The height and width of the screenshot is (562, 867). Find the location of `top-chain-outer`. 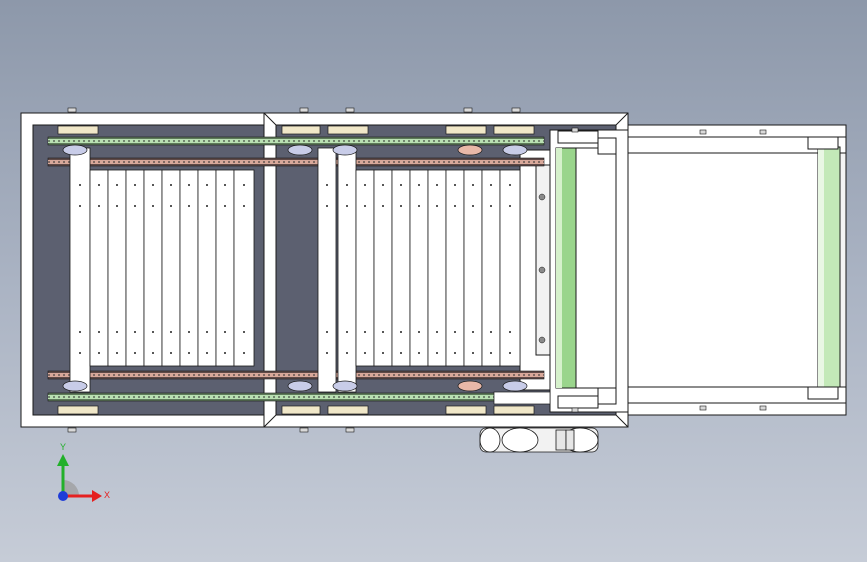

top-chain-outer is located at coordinates (296, 141).